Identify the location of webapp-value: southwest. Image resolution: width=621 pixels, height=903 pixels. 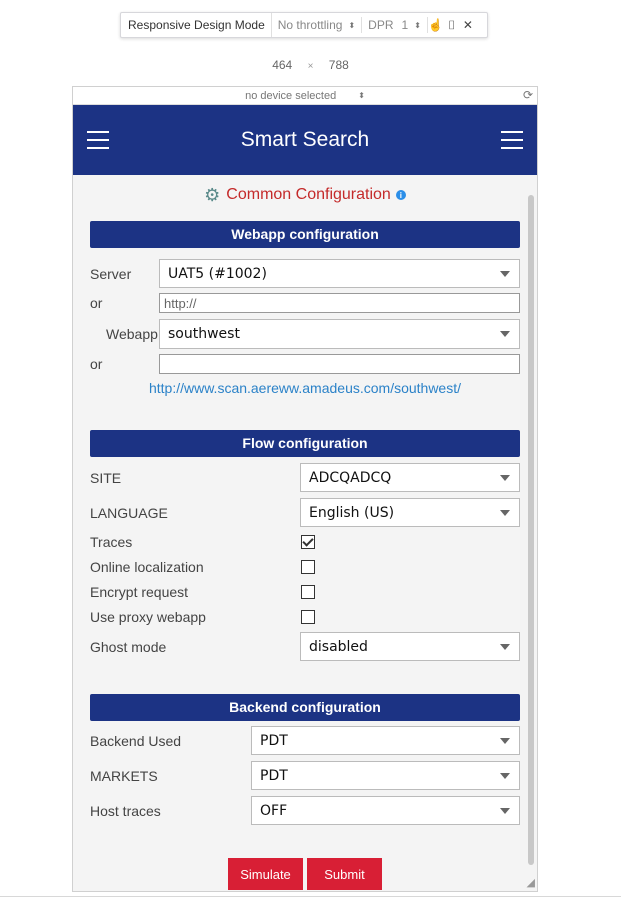
(204, 333).